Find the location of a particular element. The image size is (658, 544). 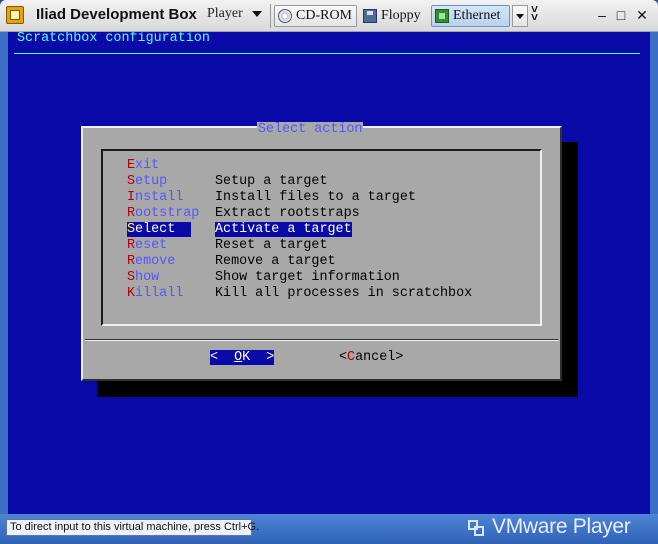

floppy-label: Floppy is located at coordinates (401, 15).